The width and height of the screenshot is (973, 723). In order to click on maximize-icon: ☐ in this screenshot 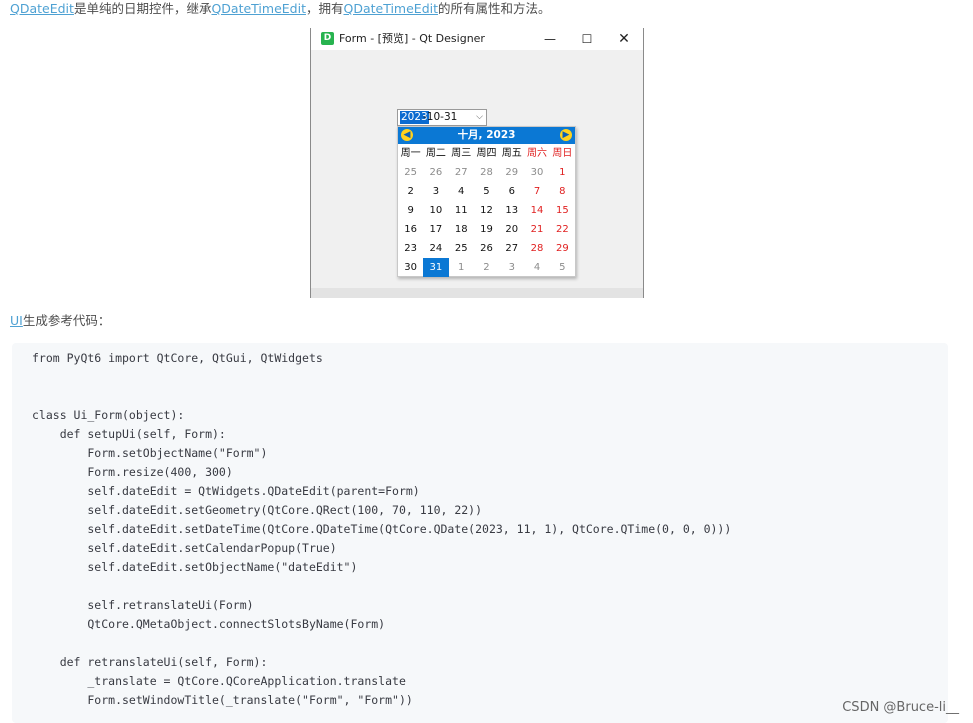, I will do `click(587, 39)`.